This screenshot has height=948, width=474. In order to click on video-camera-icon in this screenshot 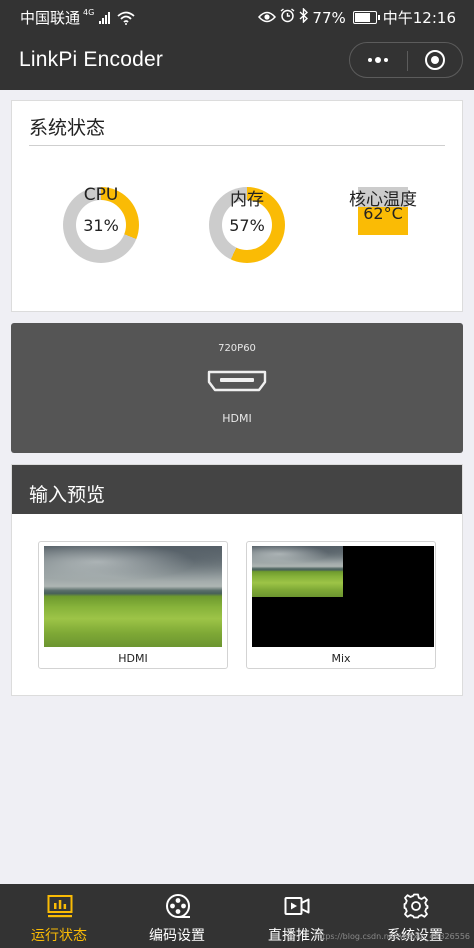, I will do `click(297, 906)`.